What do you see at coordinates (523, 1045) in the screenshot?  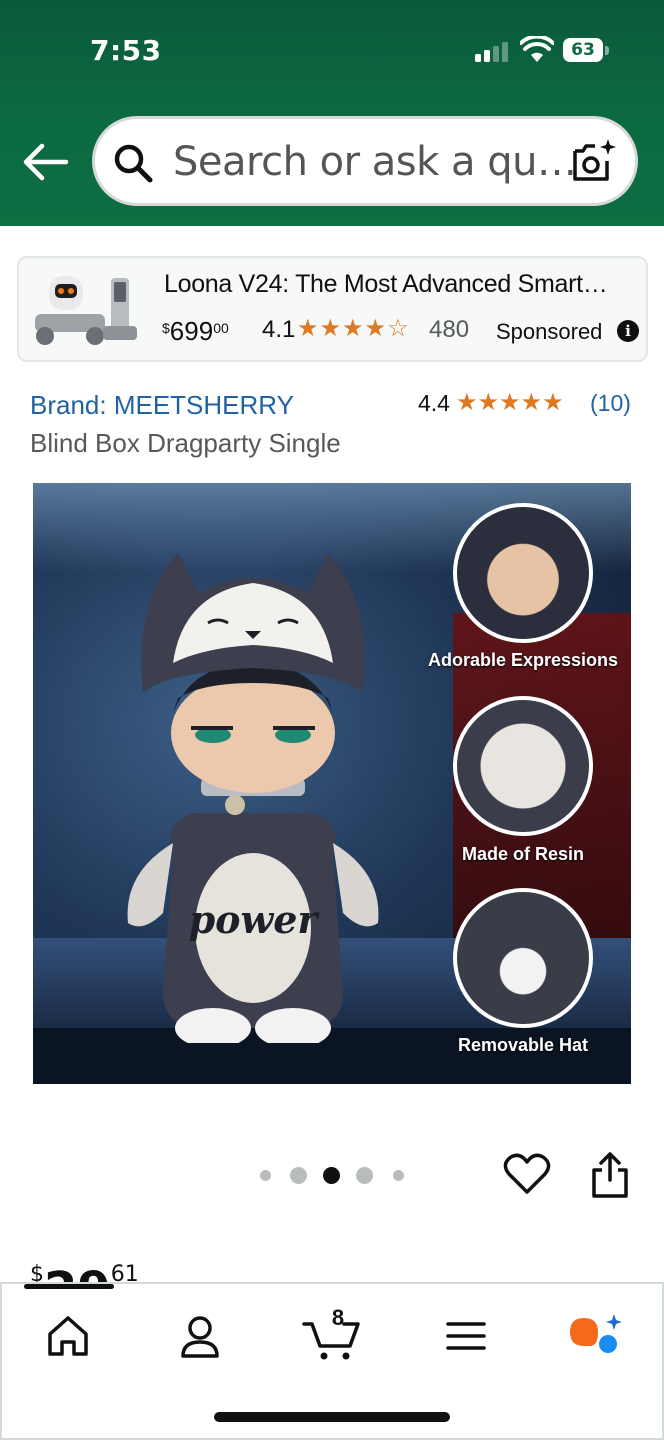 I see `feature-label-hat: Removable Hat` at bounding box center [523, 1045].